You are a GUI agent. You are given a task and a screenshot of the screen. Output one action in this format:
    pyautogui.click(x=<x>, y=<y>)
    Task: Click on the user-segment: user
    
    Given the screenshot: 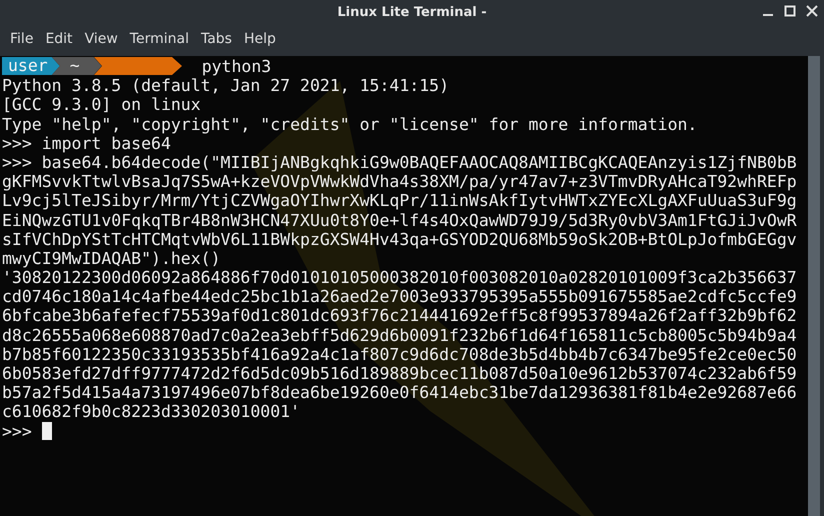 What is the action you would take?
    pyautogui.click(x=31, y=66)
    